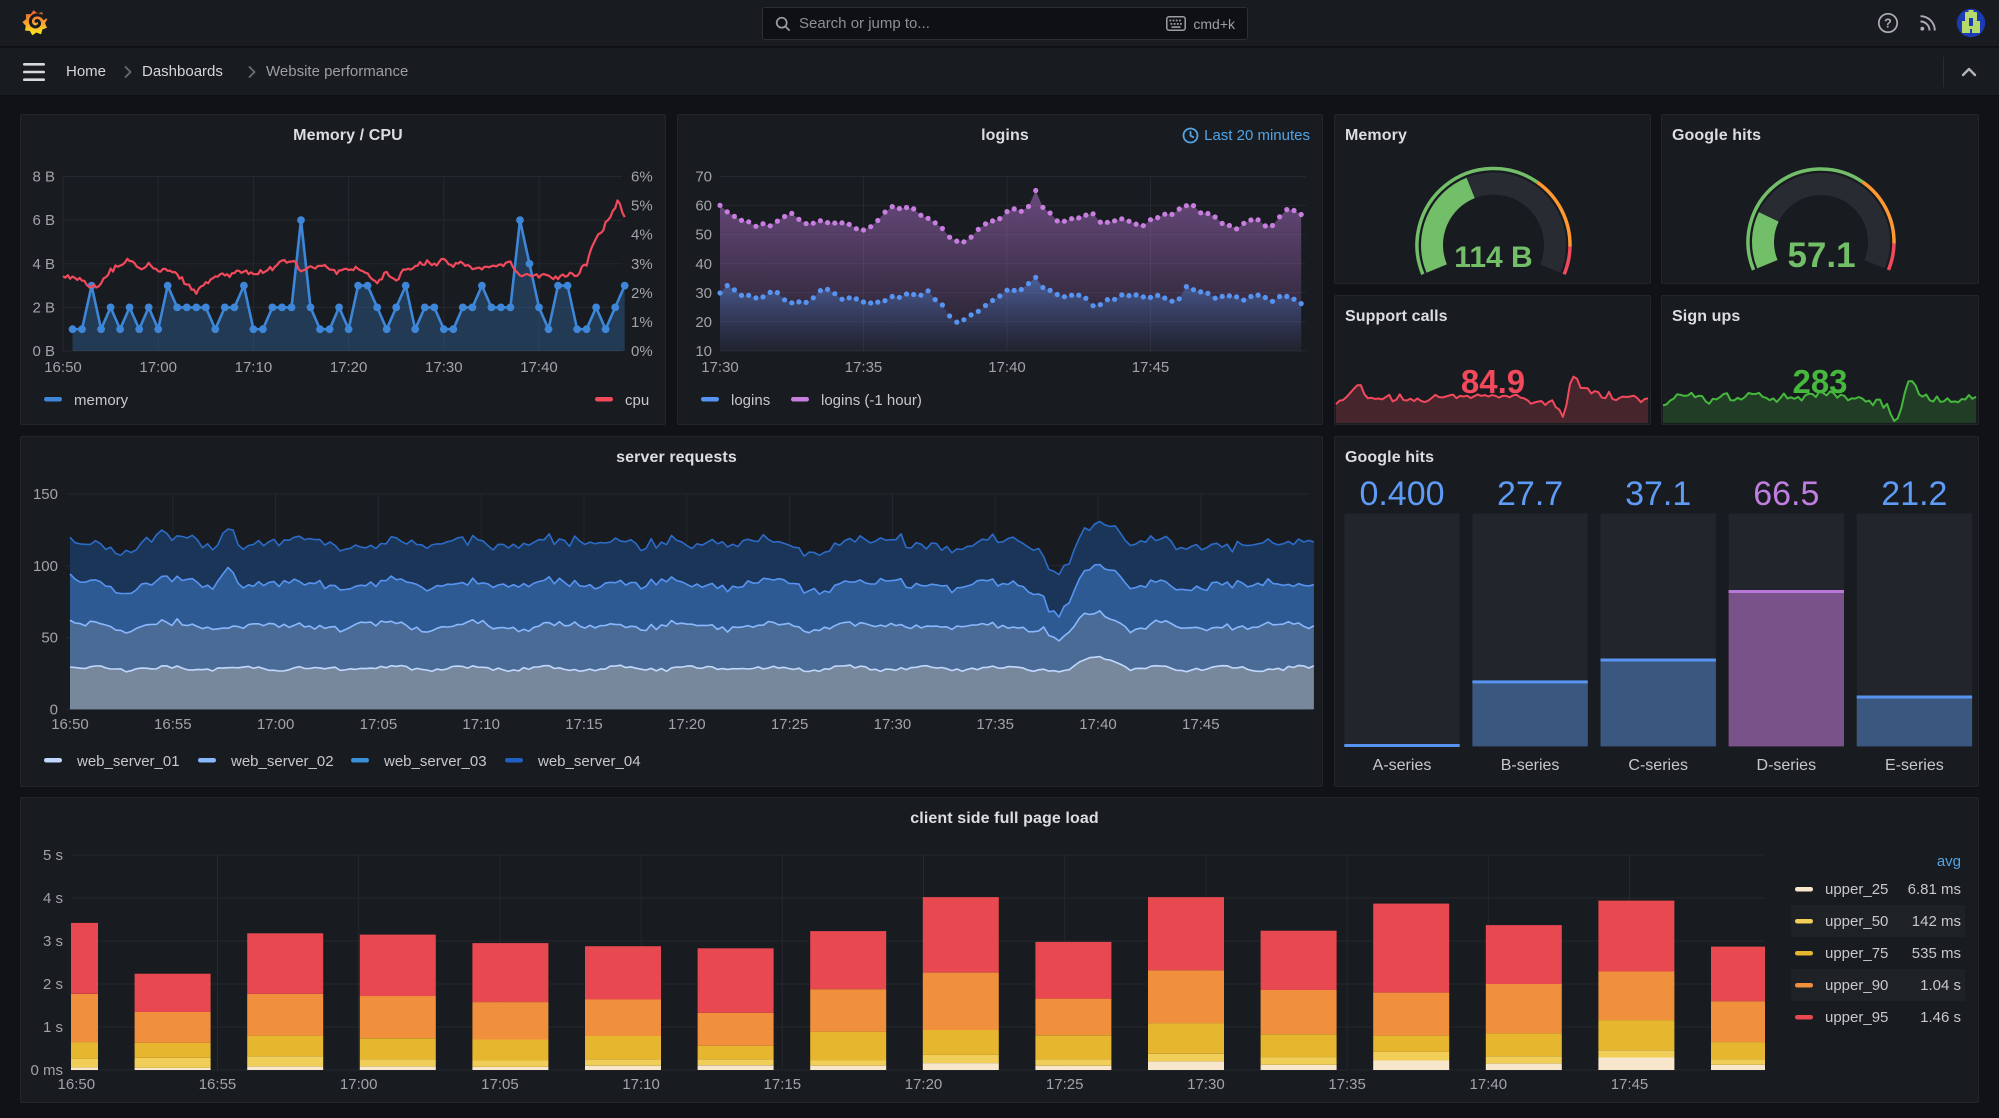  What do you see at coordinates (703, 206) in the screenshot?
I see `svg-text: 60` at bounding box center [703, 206].